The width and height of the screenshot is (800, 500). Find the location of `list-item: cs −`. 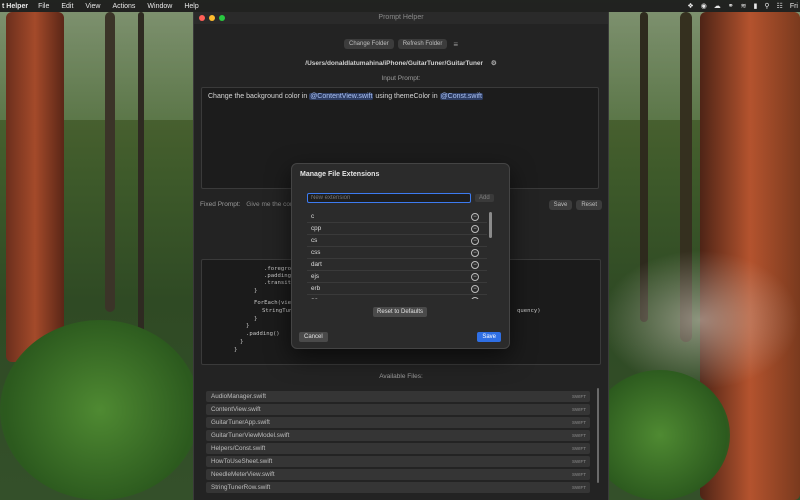

list-item: cs − is located at coordinates (397, 241).